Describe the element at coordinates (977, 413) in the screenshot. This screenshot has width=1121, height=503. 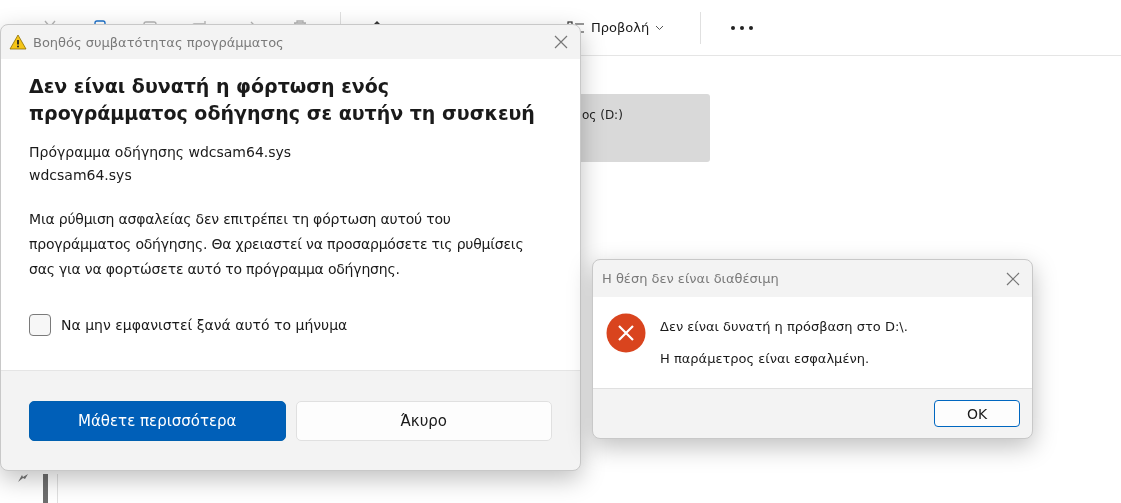
I see `ok-button: OK` at that location.